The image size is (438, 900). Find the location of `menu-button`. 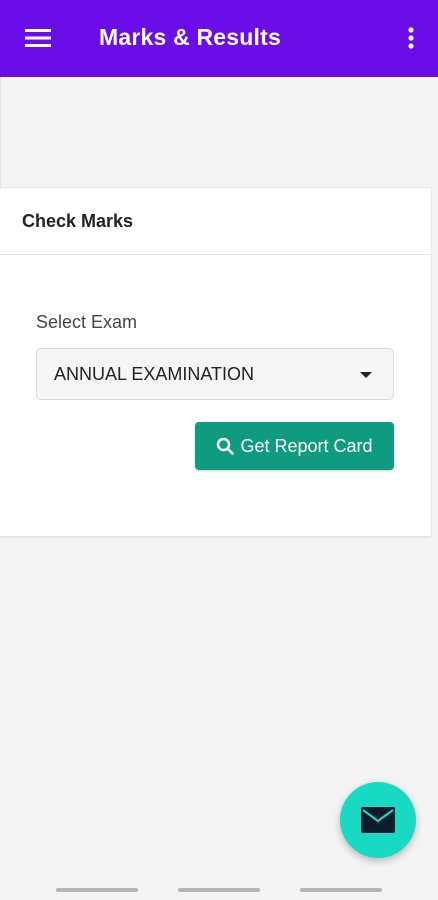

menu-button is located at coordinates (38, 38).